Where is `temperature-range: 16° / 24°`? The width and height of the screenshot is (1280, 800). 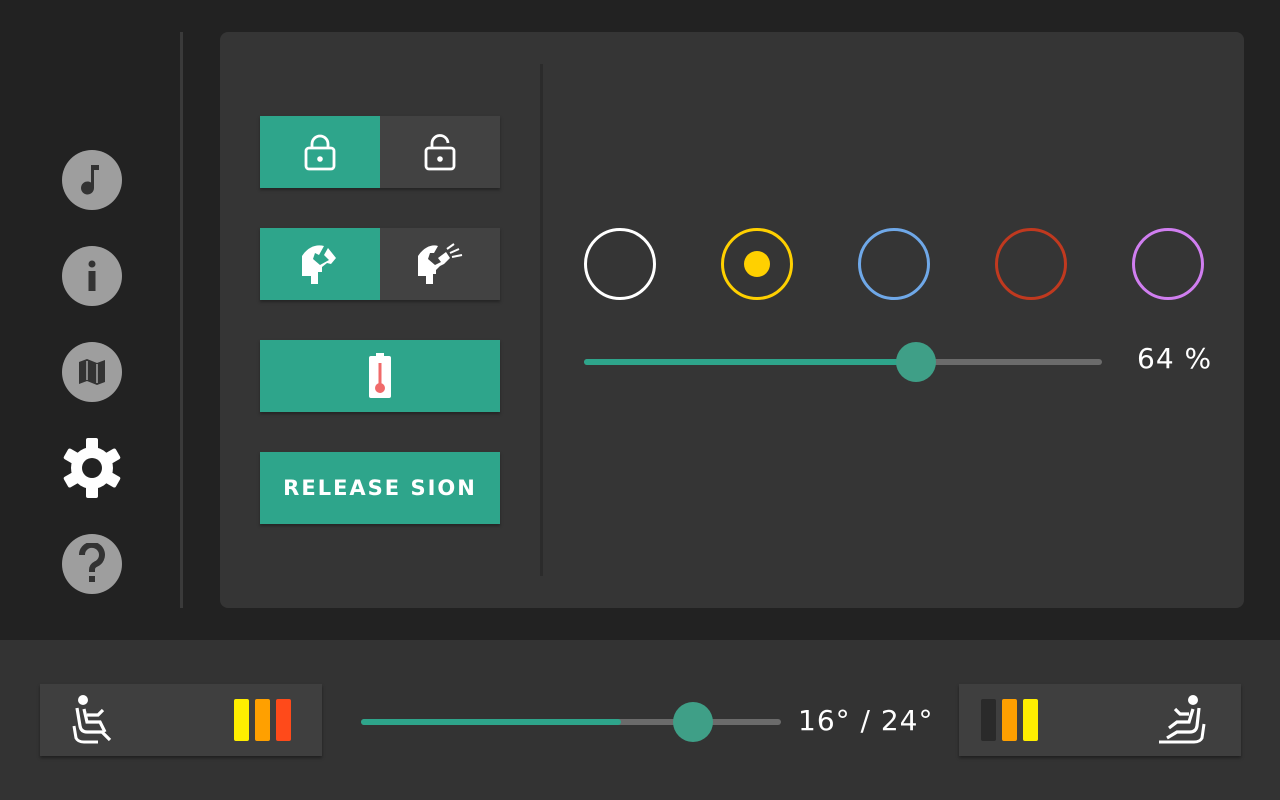
temperature-range: 16° / 24° is located at coordinates (866, 720).